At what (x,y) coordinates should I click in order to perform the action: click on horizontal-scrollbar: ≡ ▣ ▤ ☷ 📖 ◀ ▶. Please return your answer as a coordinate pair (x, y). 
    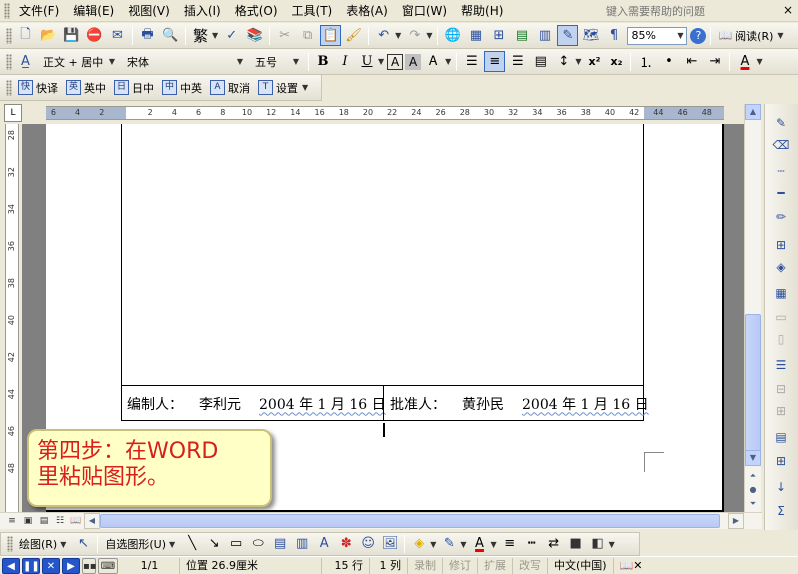
    Looking at the image, I should click on (381, 520).